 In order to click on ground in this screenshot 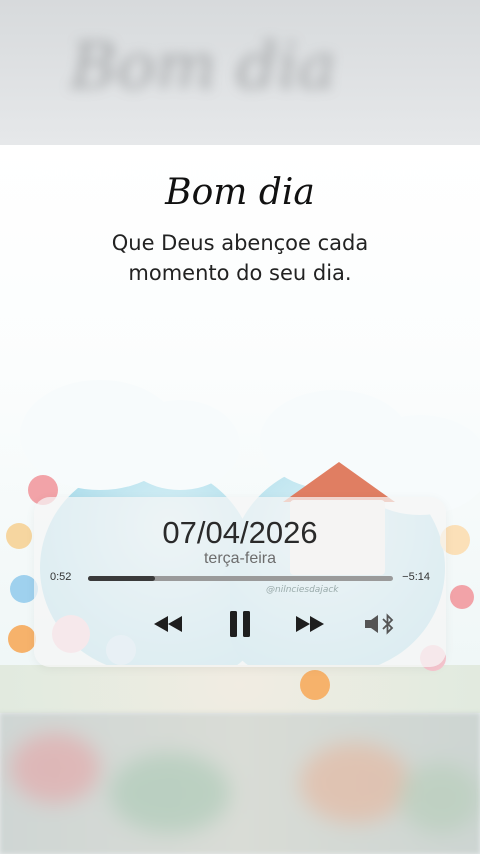, I will do `click(240, 689)`.